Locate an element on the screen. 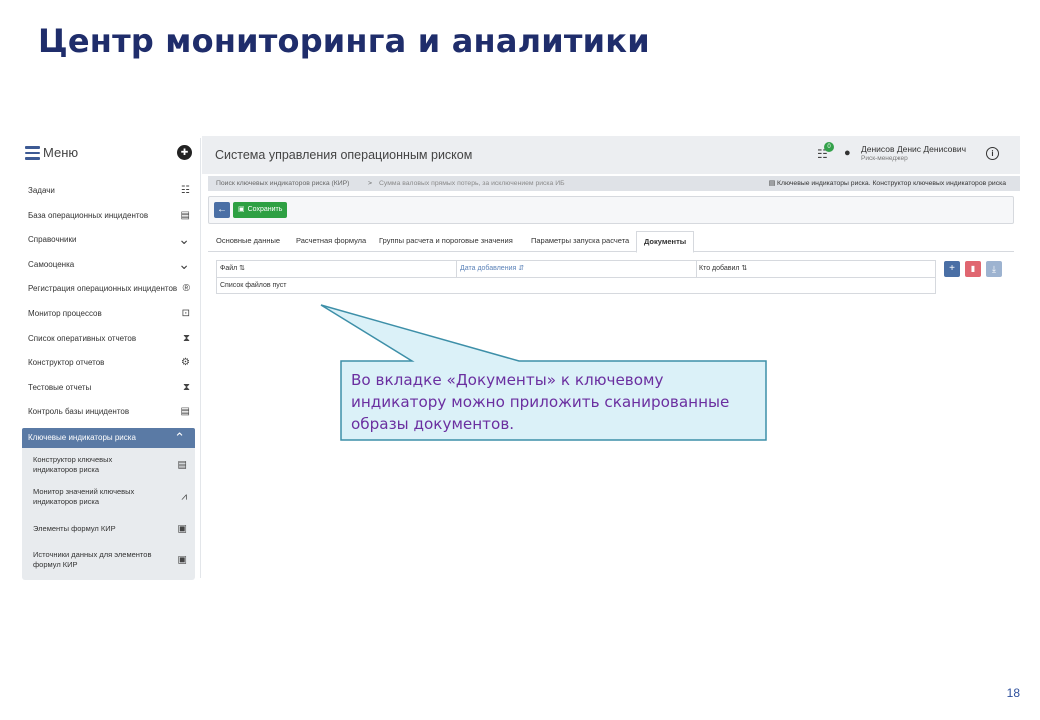 This screenshot has width=1040, height=720. callout-shape is located at coordinates (543, 372).